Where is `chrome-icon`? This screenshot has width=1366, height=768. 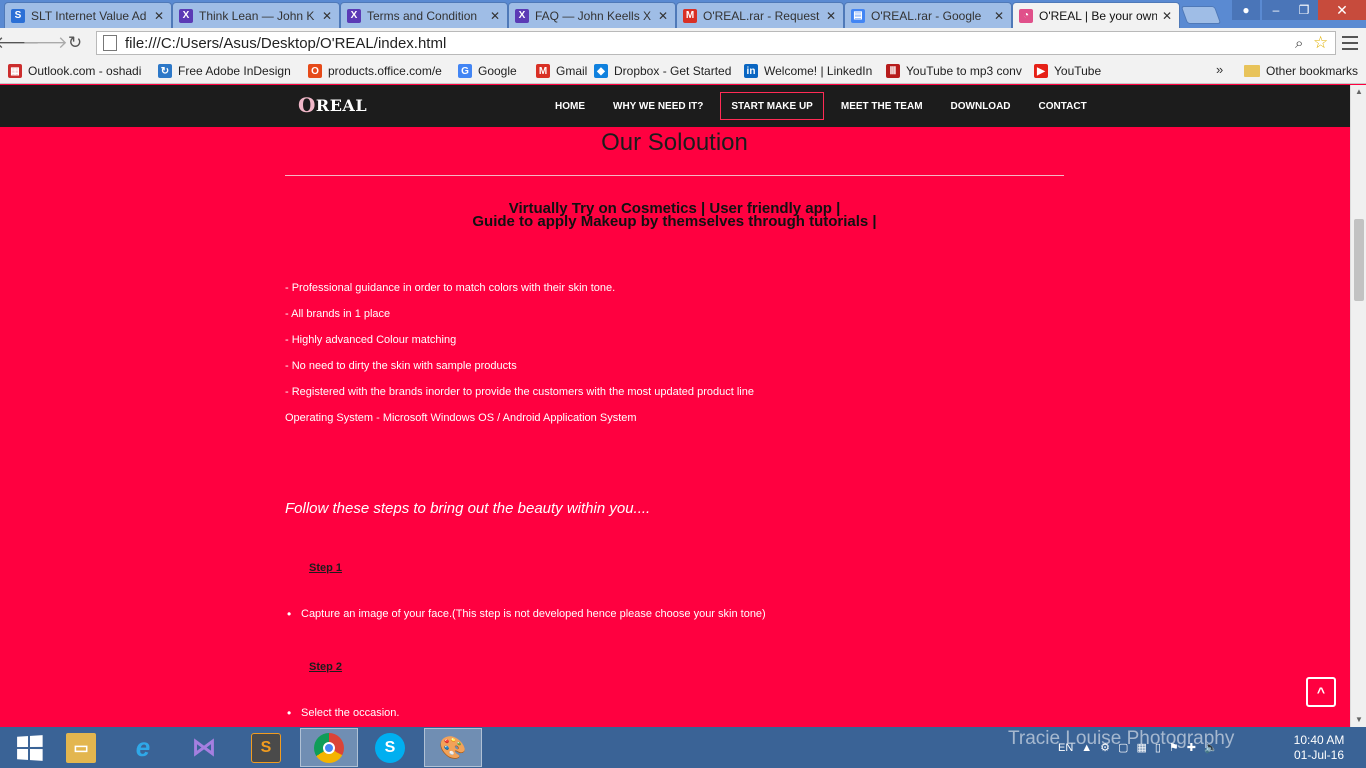
chrome-icon is located at coordinates (329, 747).